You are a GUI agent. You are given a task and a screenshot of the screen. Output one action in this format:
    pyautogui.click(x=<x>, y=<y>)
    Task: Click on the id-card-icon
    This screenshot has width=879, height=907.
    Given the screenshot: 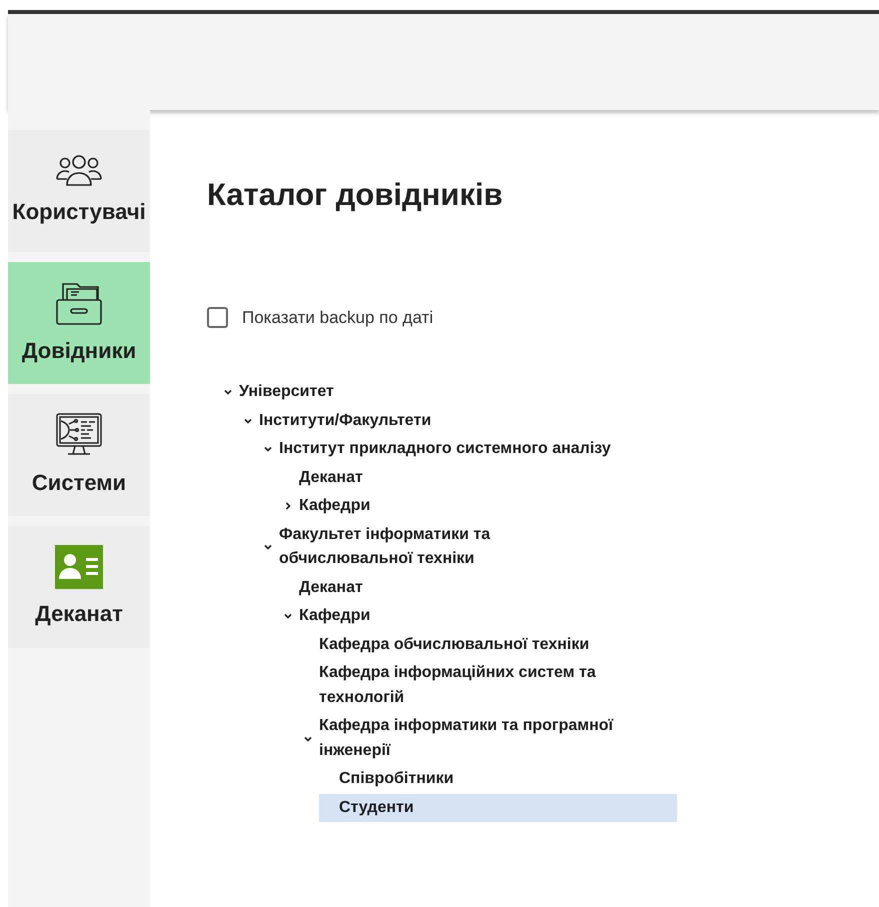 What is the action you would take?
    pyautogui.click(x=79, y=566)
    